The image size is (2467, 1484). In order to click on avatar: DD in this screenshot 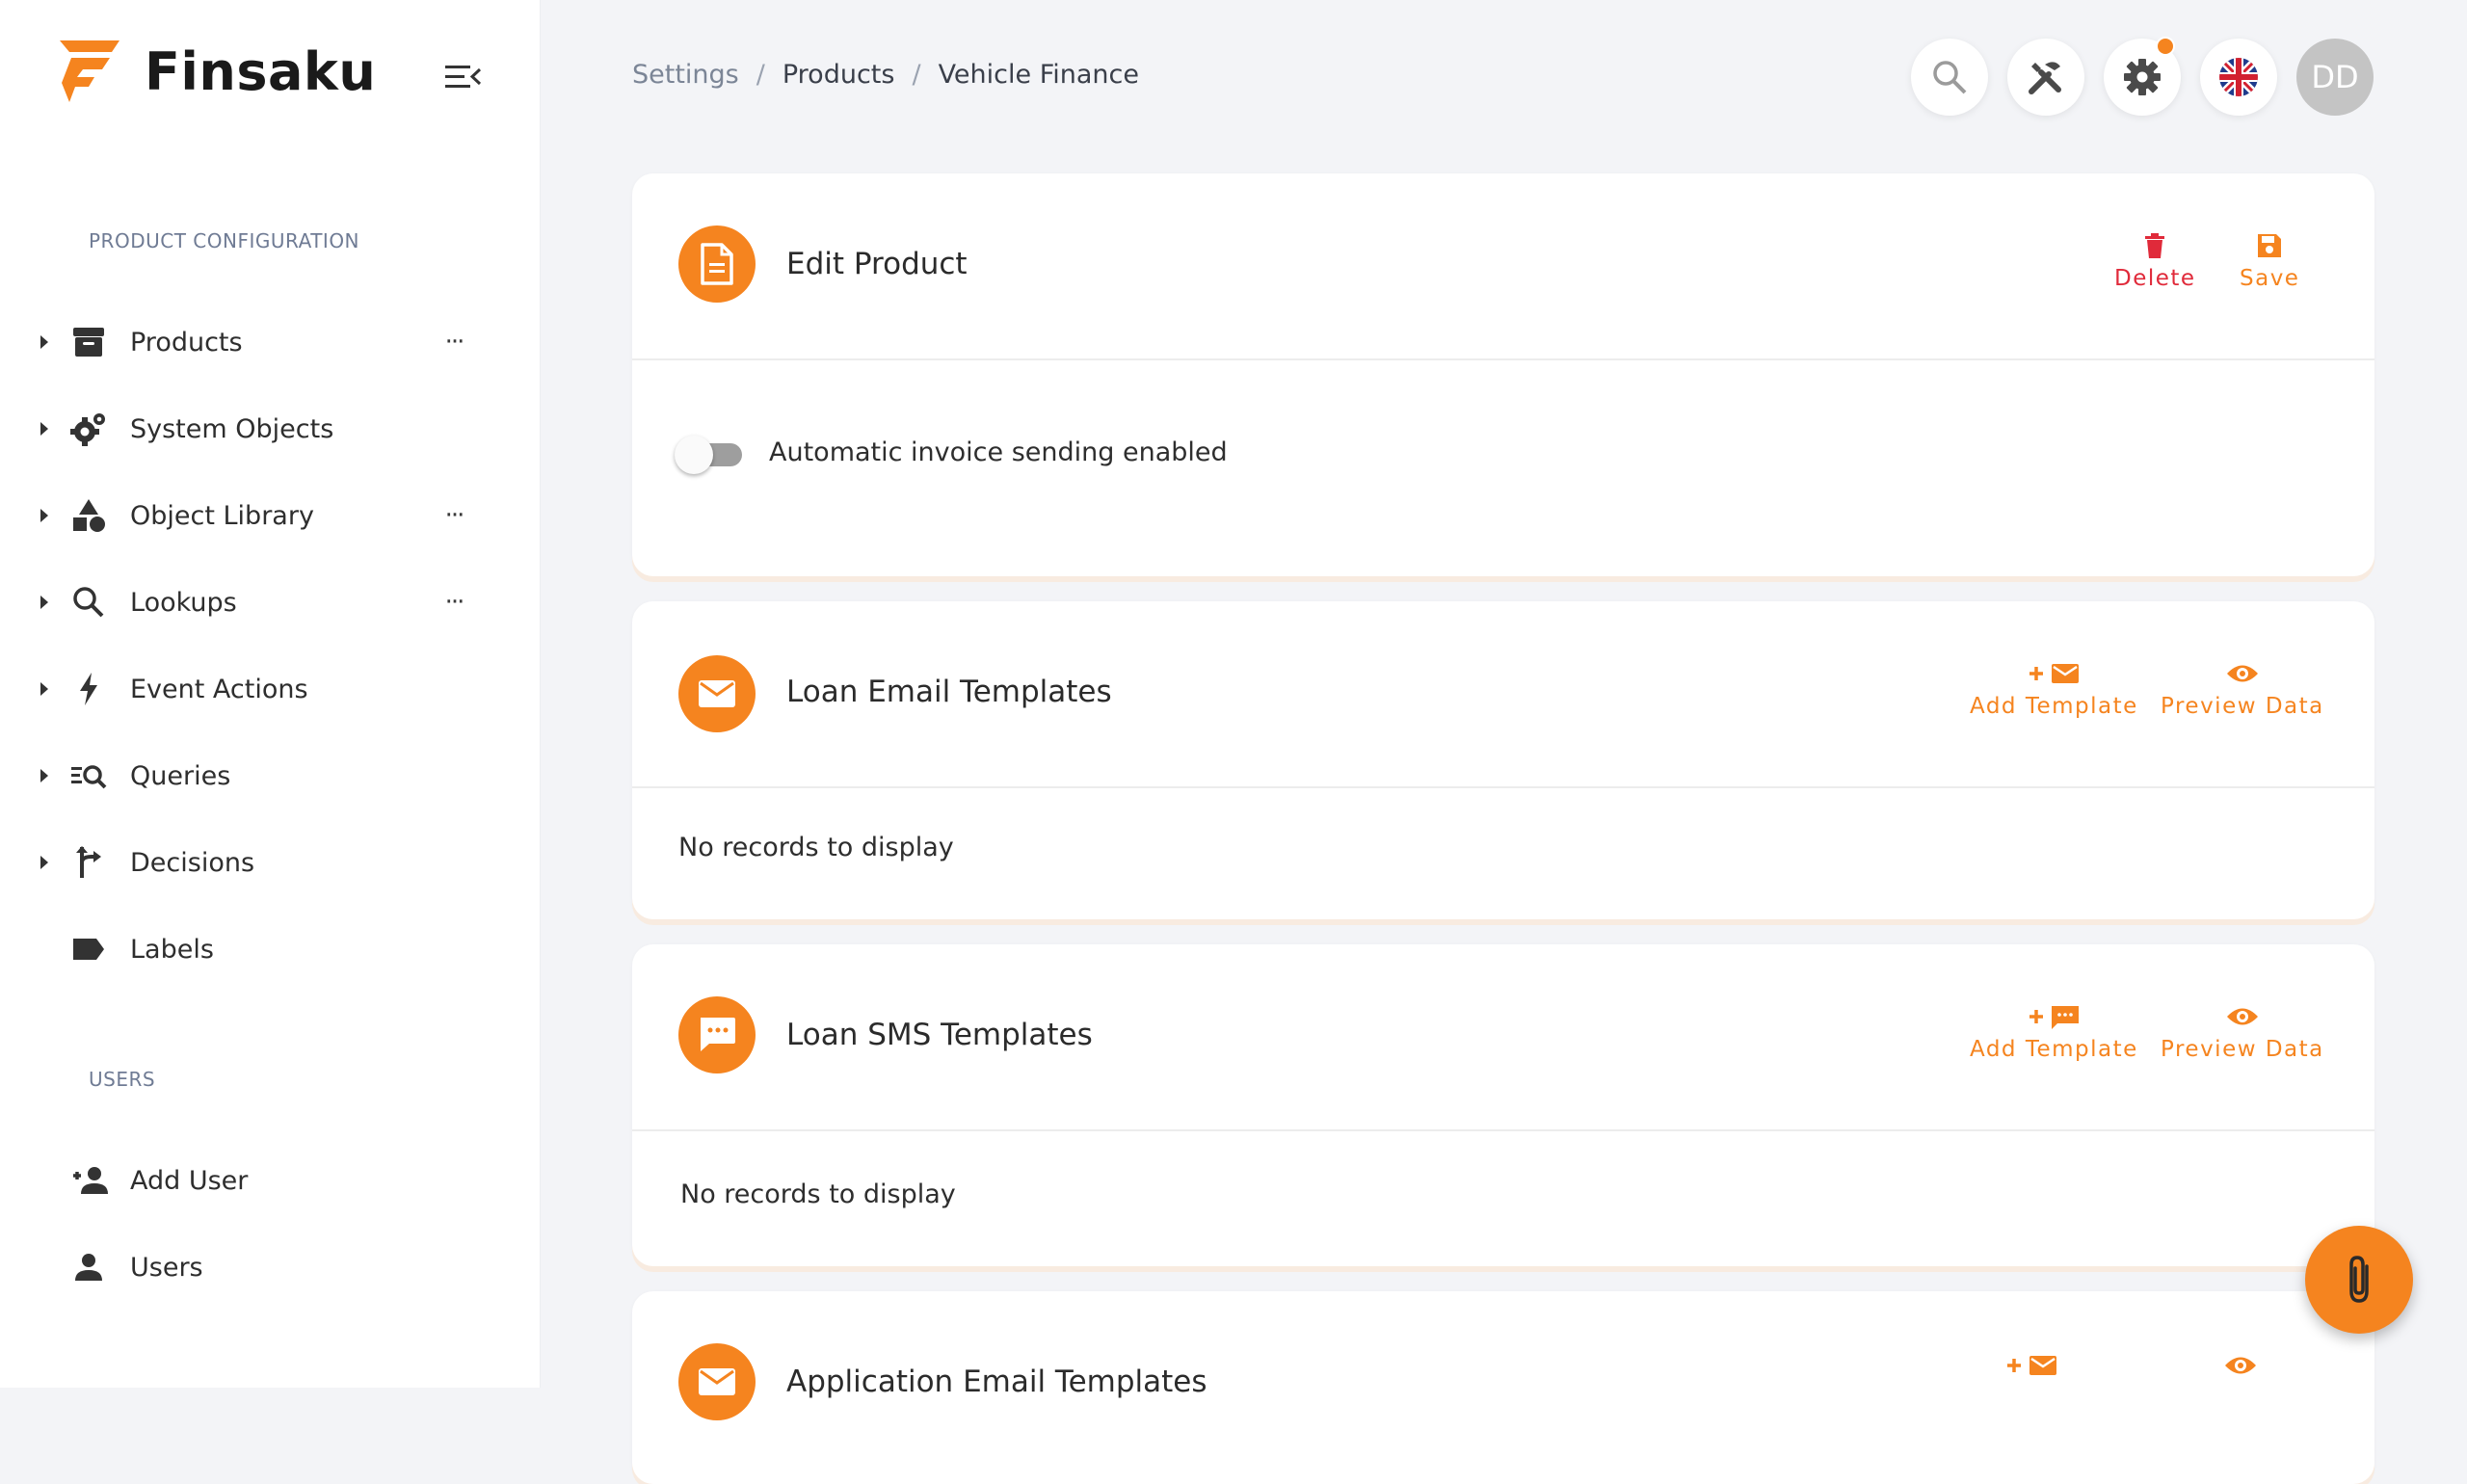, I will do `click(2335, 77)`.